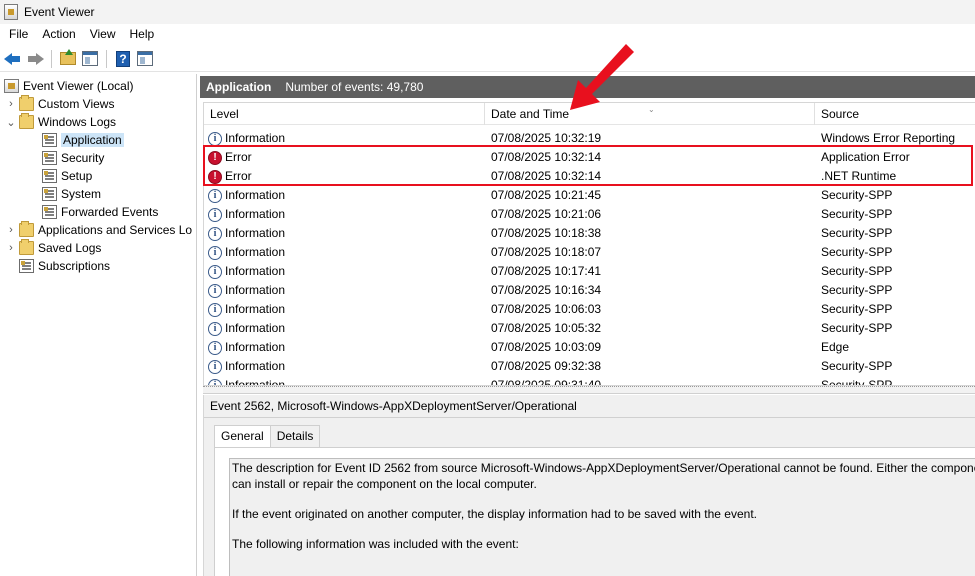 The image size is (975, 576). I want to click on event-viewer-icon, so click(11, 12).